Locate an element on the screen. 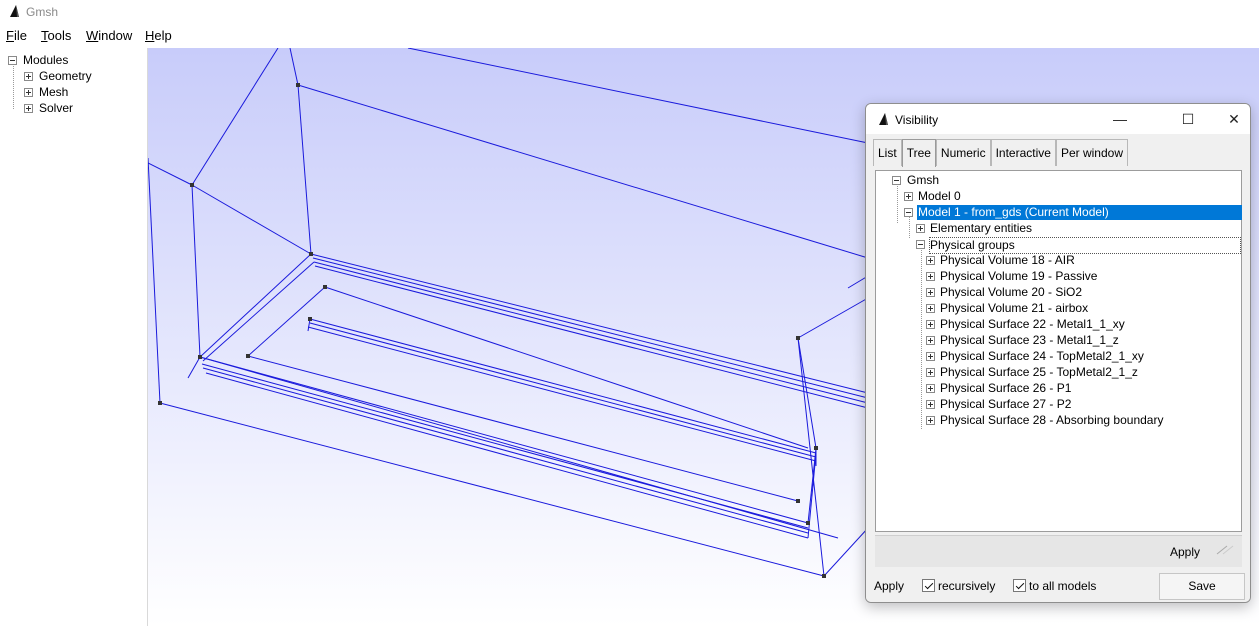 This screenshot has height=626, width=1259. menu-file: File is located at coordinates (16, 35).